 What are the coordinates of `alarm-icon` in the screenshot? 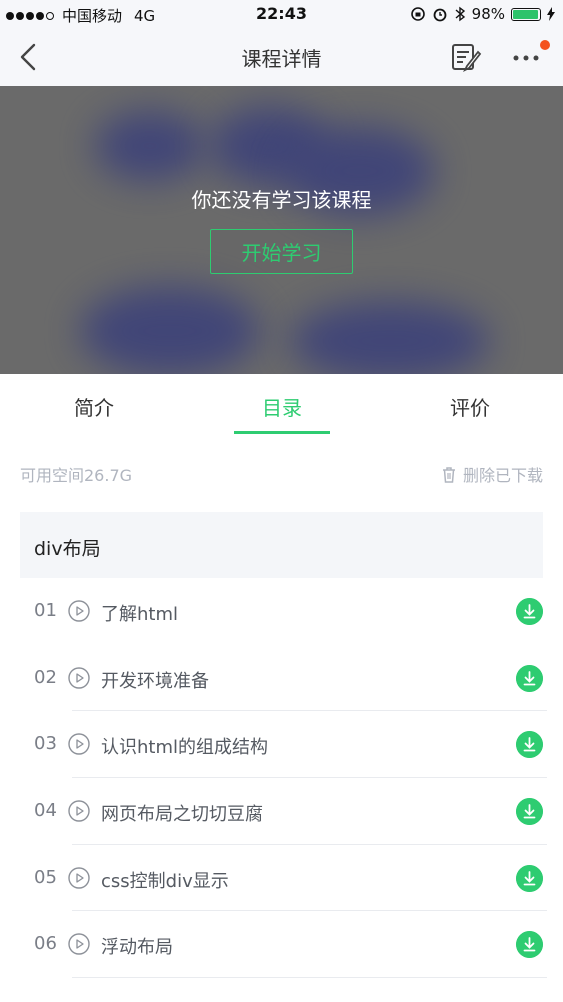 It's located at (440, 15).